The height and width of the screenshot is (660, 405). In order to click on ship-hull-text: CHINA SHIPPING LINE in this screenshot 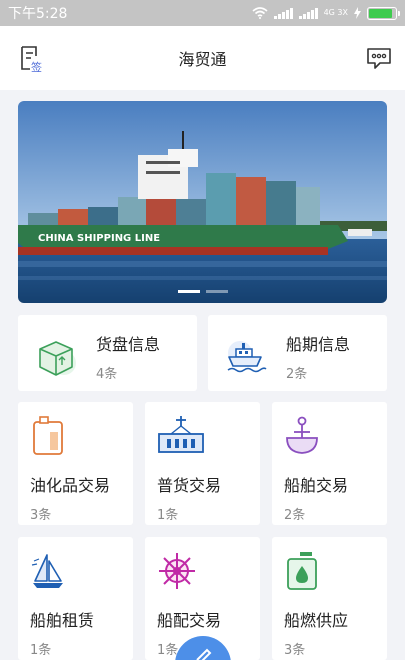, I will do `click(99, 238)`.